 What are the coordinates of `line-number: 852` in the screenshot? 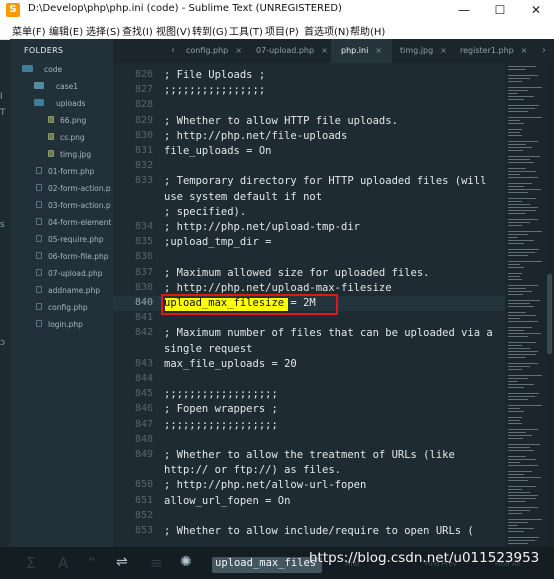 It's located at (143, 515).